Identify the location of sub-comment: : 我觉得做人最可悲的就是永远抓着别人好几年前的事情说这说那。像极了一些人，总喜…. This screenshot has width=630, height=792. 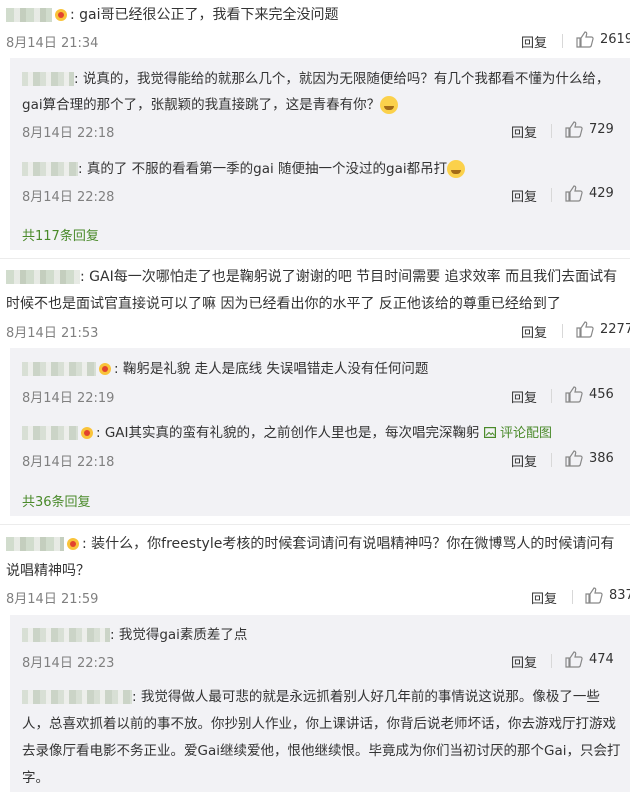
(321, 737).